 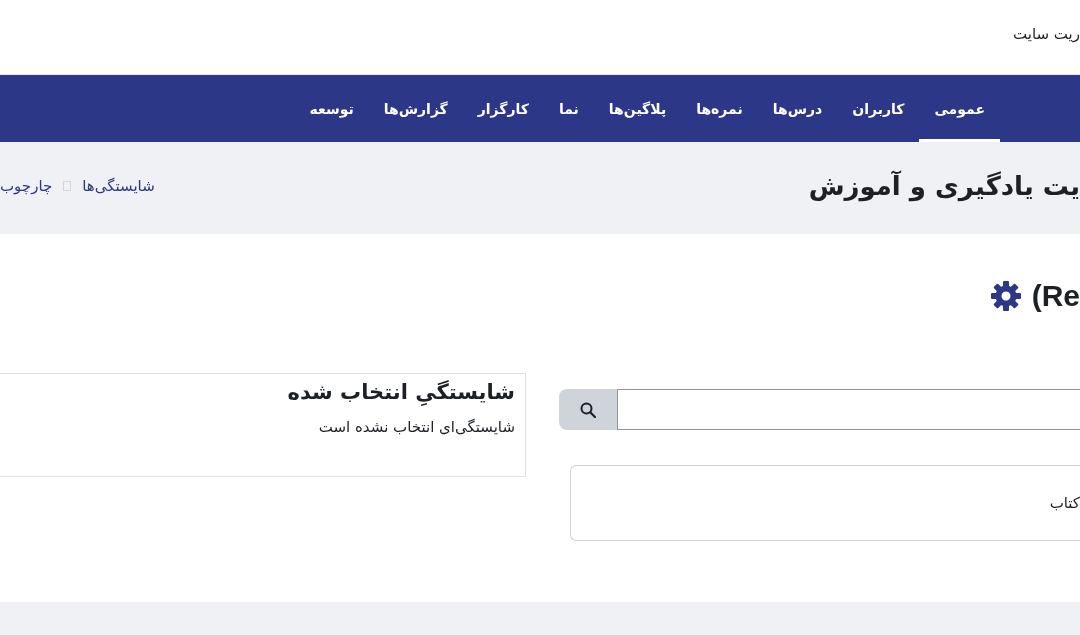 What do you see at coordinates (944, 186) in the screenshot?
I see `page-title: یت یادگیری و آموزش` at bounding box center [944, 186].